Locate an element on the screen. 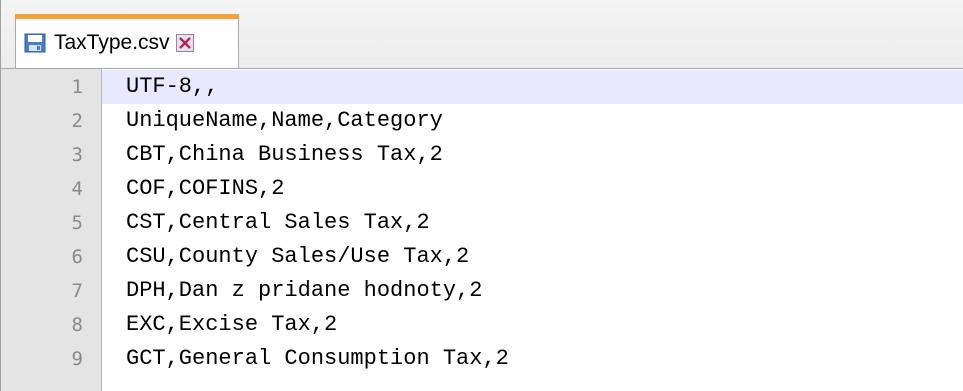 The width and height of the screenshot is (963, 391). line-text: EXC,Excise Tax,2 is located at coordinates (231, 325).